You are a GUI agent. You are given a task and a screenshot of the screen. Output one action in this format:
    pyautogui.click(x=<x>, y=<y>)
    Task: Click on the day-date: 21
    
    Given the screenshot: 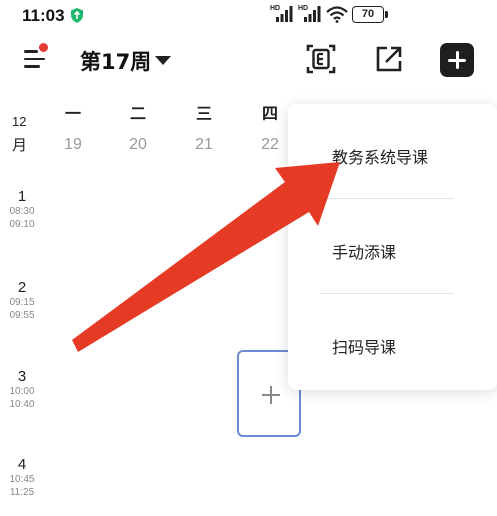 What is the action you would take?
    pyautogui.click(x=204, y=144)
    